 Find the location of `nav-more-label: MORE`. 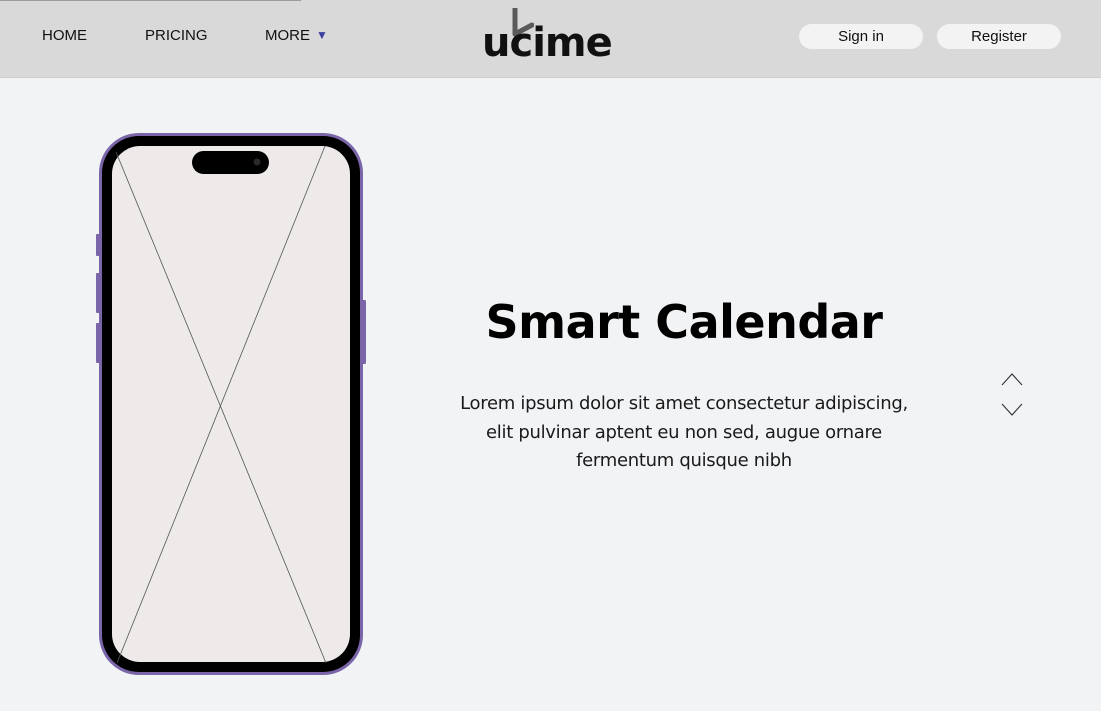

nav-more-label: MORE is located at coordinates (287, 35).